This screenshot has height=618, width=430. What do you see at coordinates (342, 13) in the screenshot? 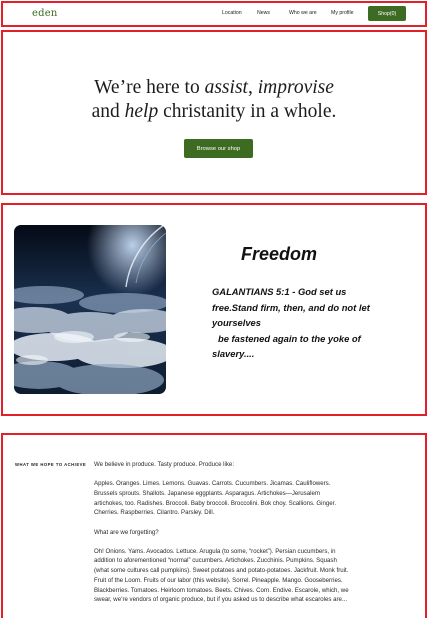
I see `nav-my-profile: My profile` at bounding box center [342, 13].